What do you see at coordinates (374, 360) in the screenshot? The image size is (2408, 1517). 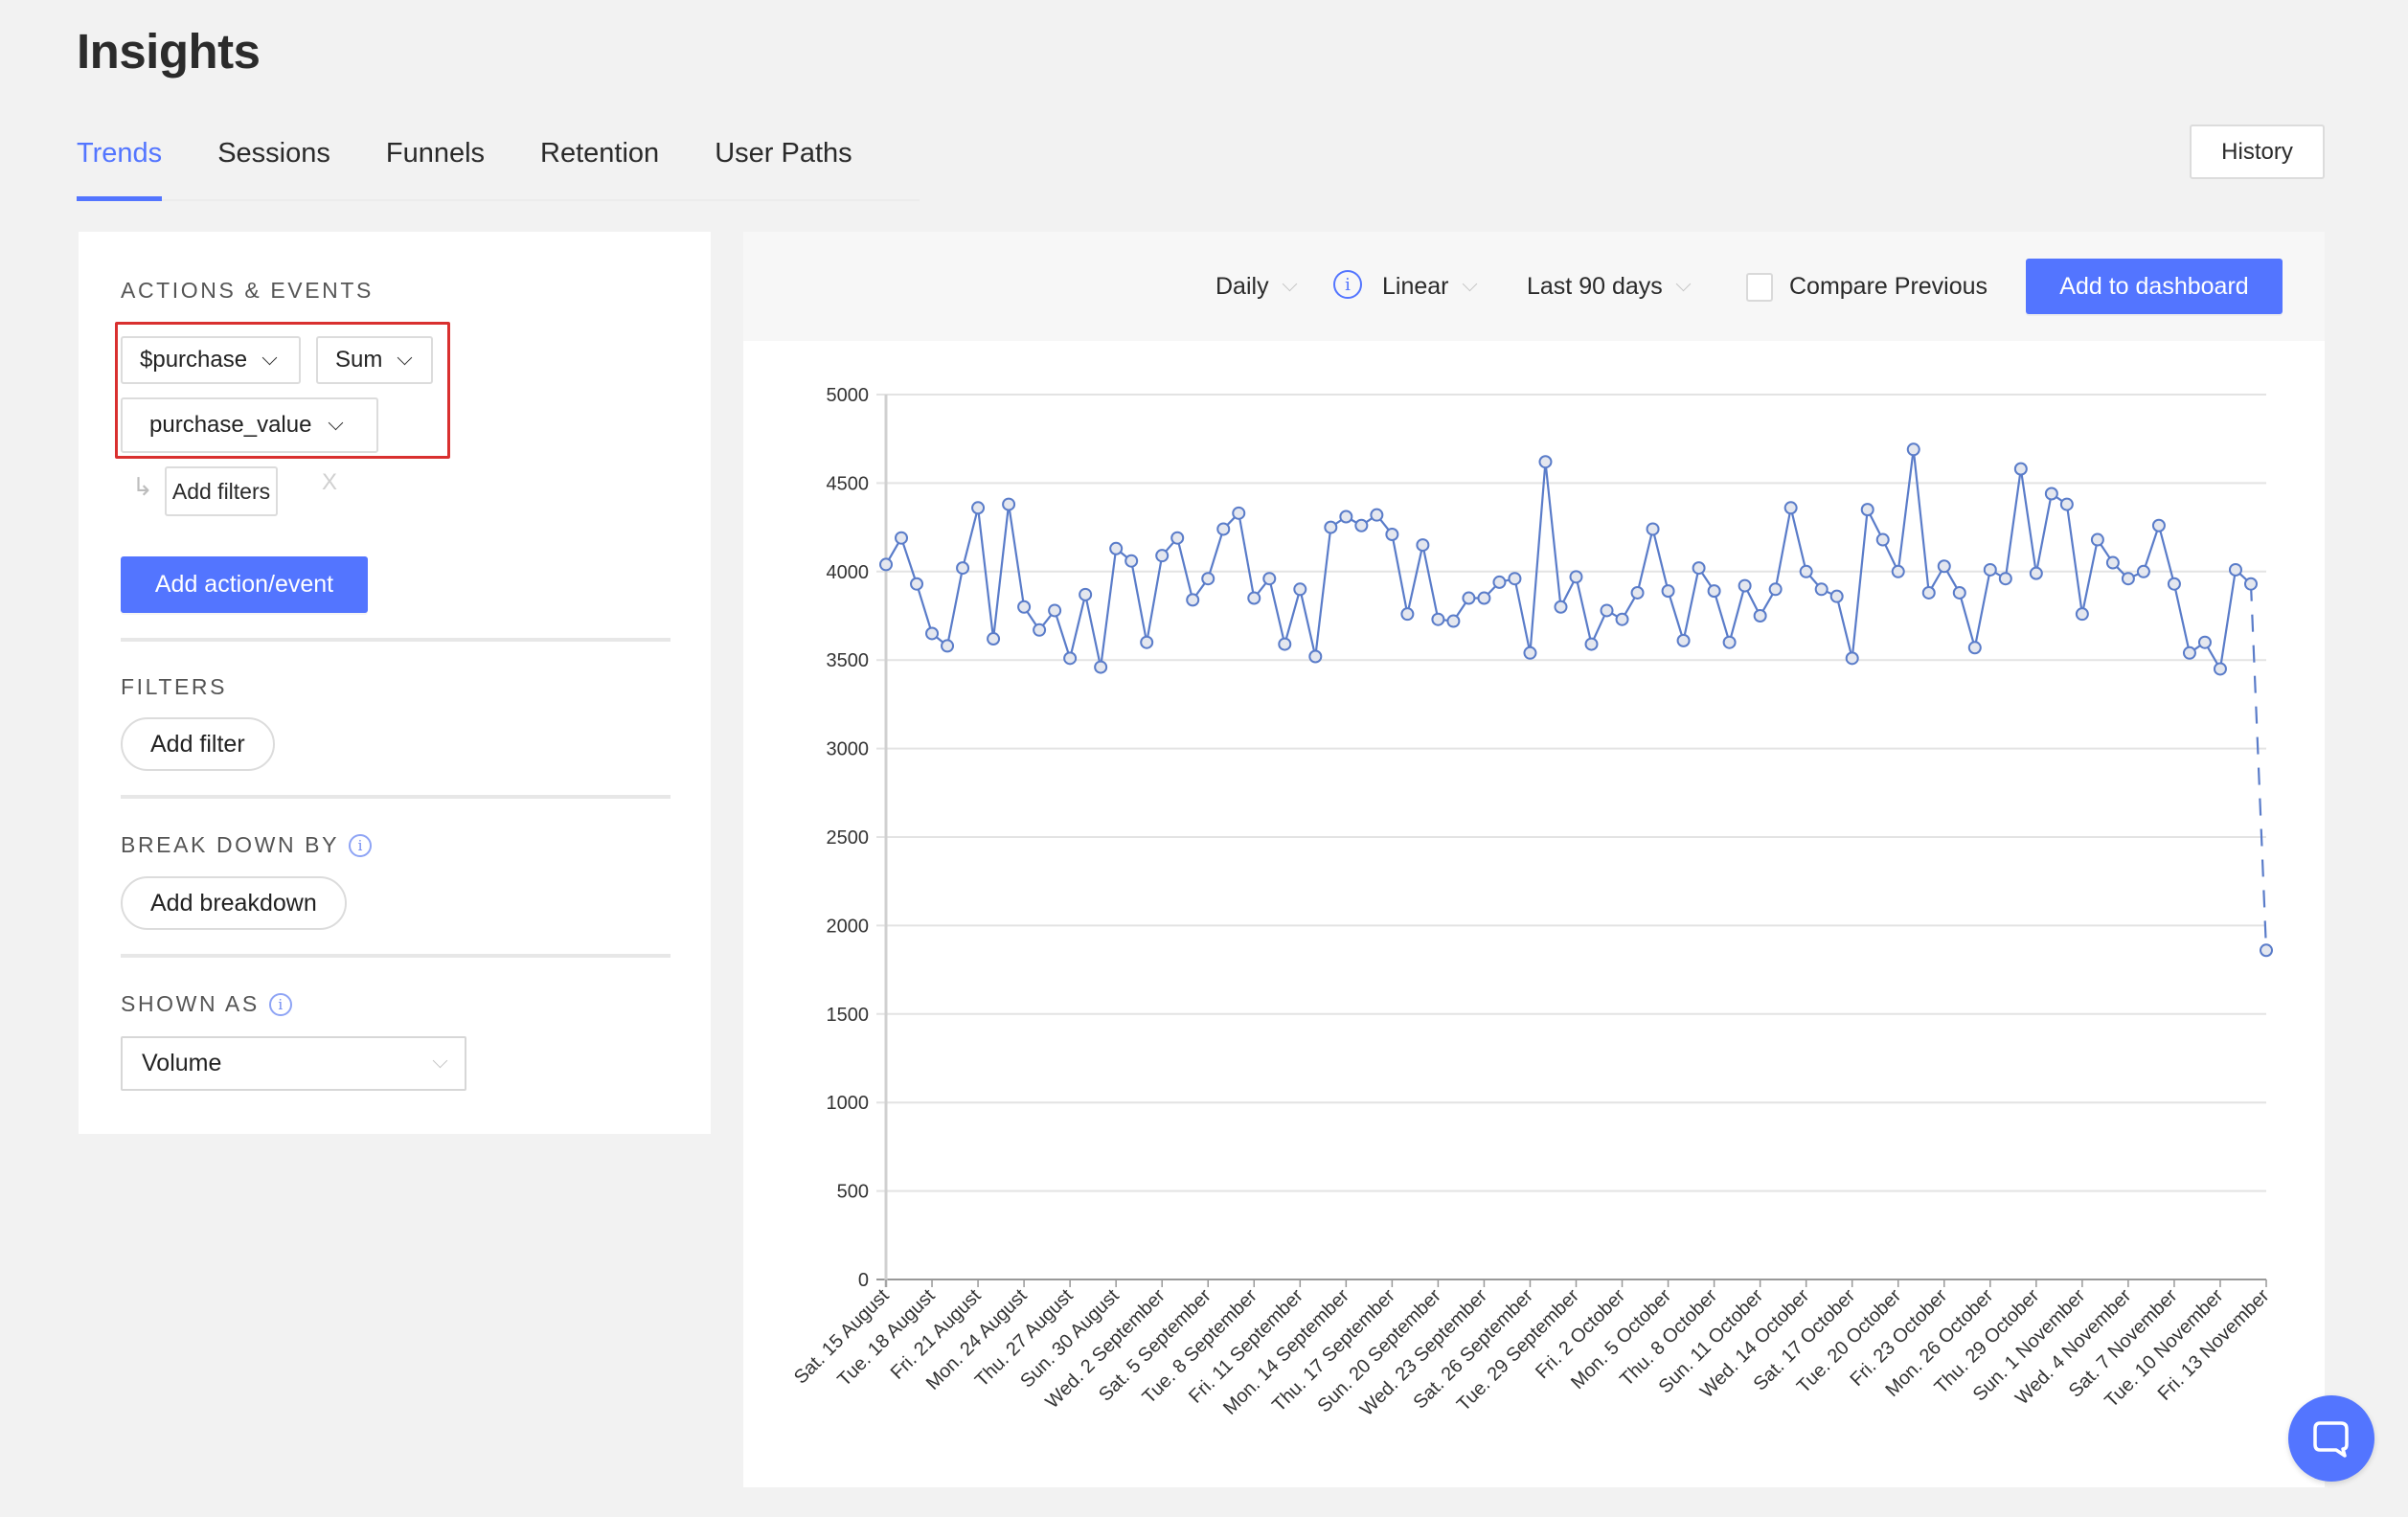 I see `math-select: Sum` at bounding box center [374, 360].